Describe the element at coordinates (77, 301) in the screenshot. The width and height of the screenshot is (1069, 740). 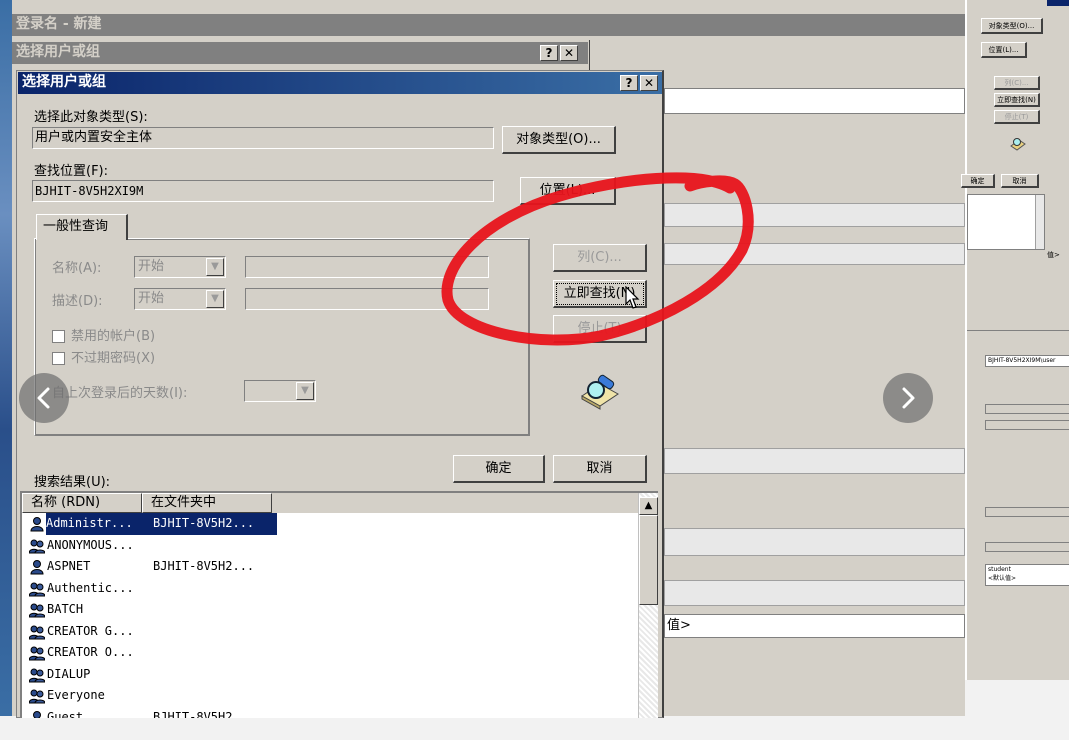
I see `desc-label: 描述(D):` at that location.